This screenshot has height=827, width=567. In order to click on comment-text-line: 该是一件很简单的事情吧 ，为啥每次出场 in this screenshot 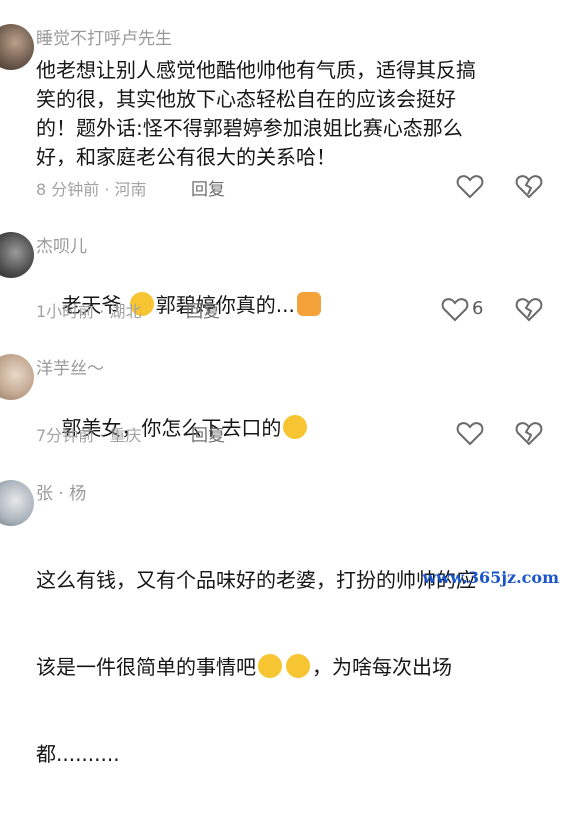, I will do `click(296, 667)`.